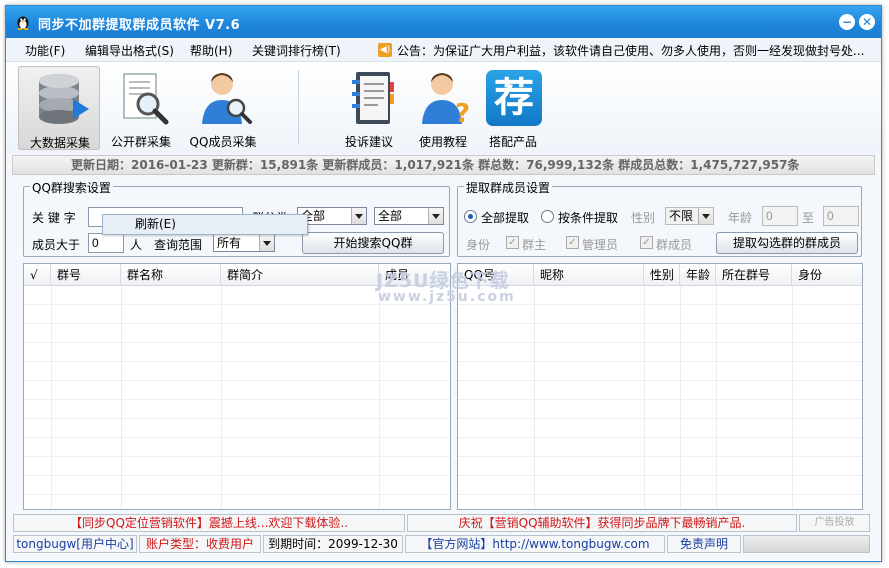 The image size is (889, 568). What do you see at coordinates (23, 23) in the screenshot?
I see `penguin-icon` at bounding box center [23, 23].